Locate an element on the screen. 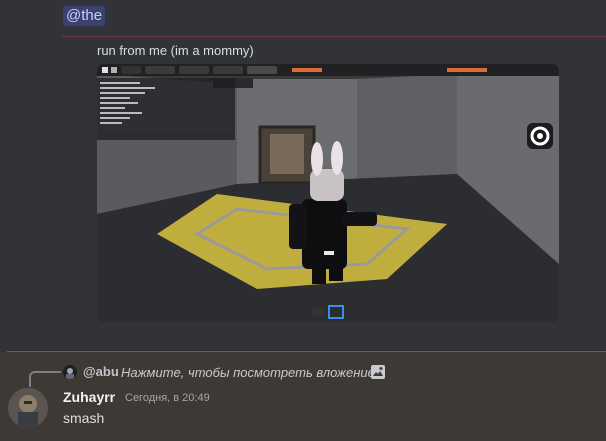 Image resolution: width=606 pixels, height=441 pixels. message-content: smash is located at coordinates (84, 418).